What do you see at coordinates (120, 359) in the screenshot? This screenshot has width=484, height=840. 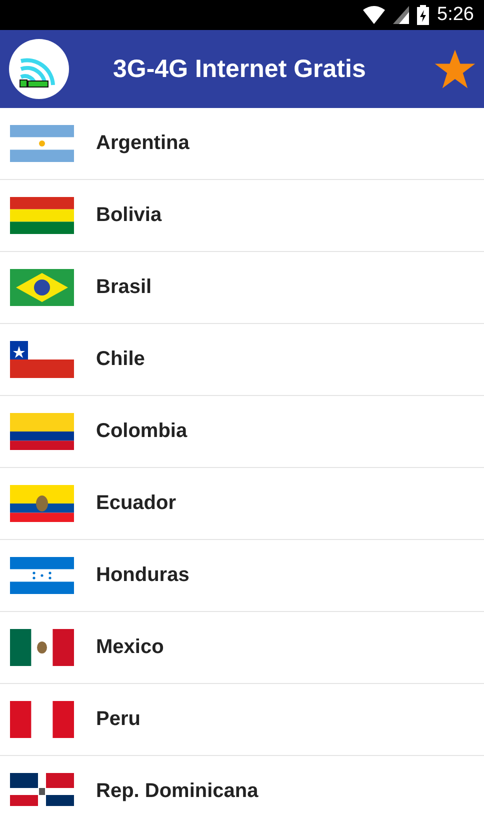 I see `country-name: Chile` at bounding box center [120, 359].